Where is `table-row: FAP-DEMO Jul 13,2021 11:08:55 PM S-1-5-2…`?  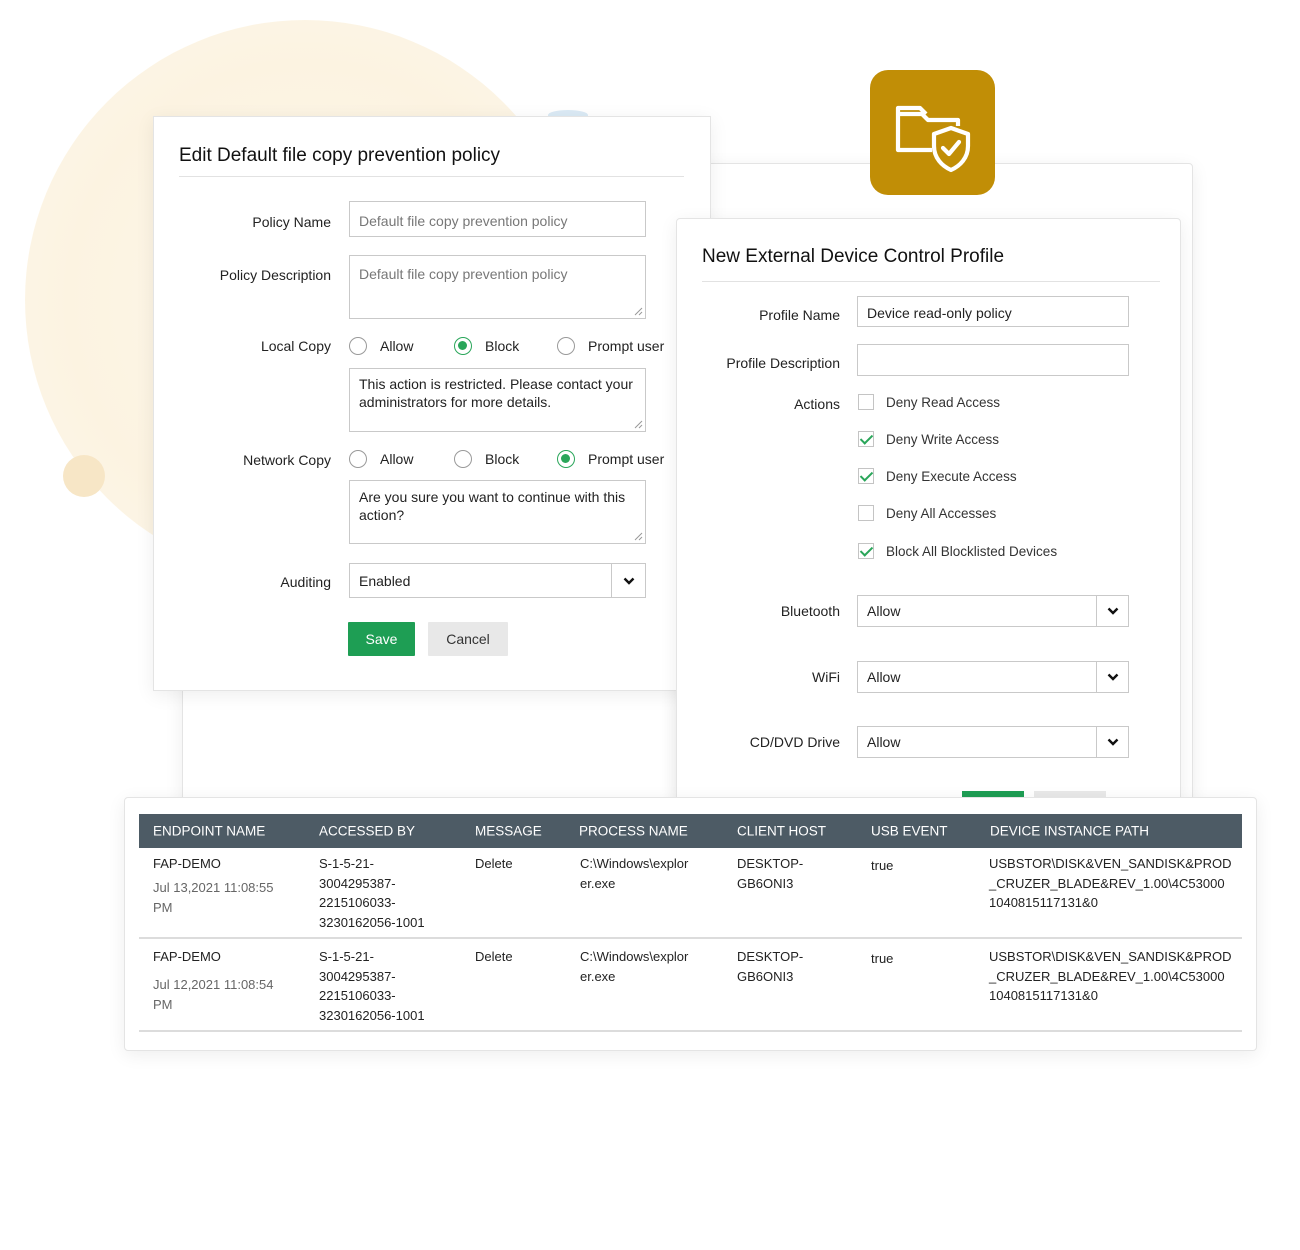
table-row: FAP-DEMO Jul 13,2021 11:08:55 PM S-1-5-2… is located at coordinates (690, 893).